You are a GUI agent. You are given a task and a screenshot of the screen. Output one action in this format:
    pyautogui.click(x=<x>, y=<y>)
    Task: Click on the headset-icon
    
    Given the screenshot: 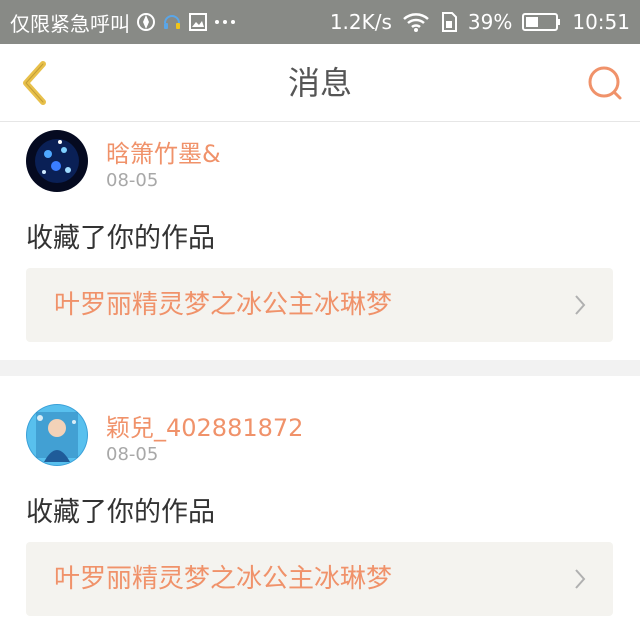 What is the action you would take?
    pyautogui.click(x=172, y=22)
    